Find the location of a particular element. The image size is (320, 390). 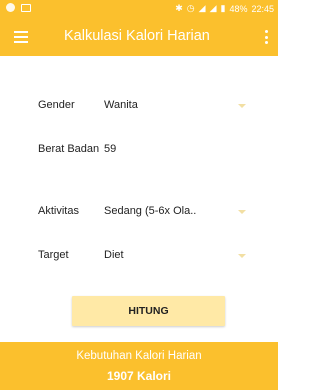

battery-percent: 48% is located at coordinates (238, 8).